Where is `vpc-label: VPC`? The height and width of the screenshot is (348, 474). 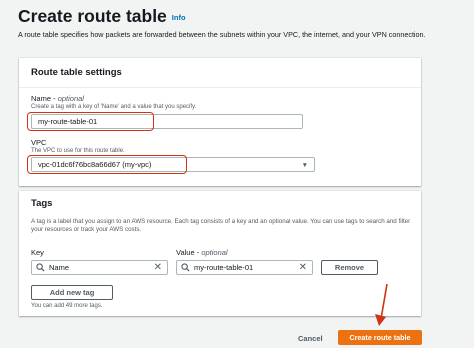
vpc-label: VPC is located at coordinates (39, 142).